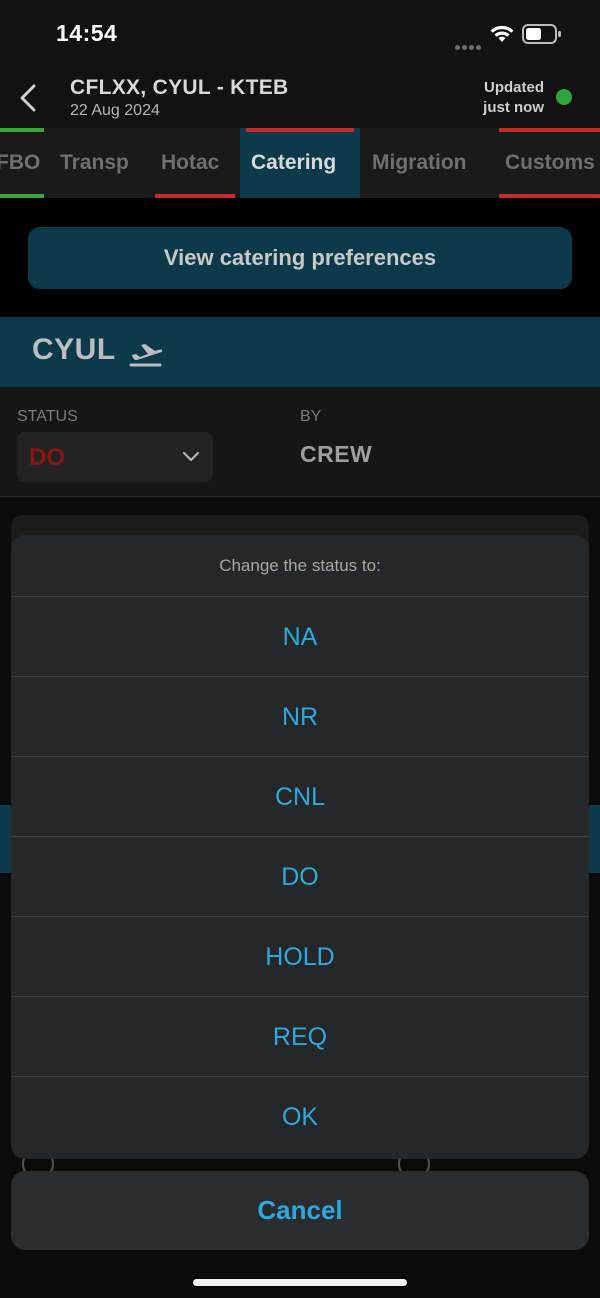 This screenshot has width=600, height=1298. Describe the element at coordinates (549, 130) in the screenshot. I see `tab-customs-top-indicator` at that location.